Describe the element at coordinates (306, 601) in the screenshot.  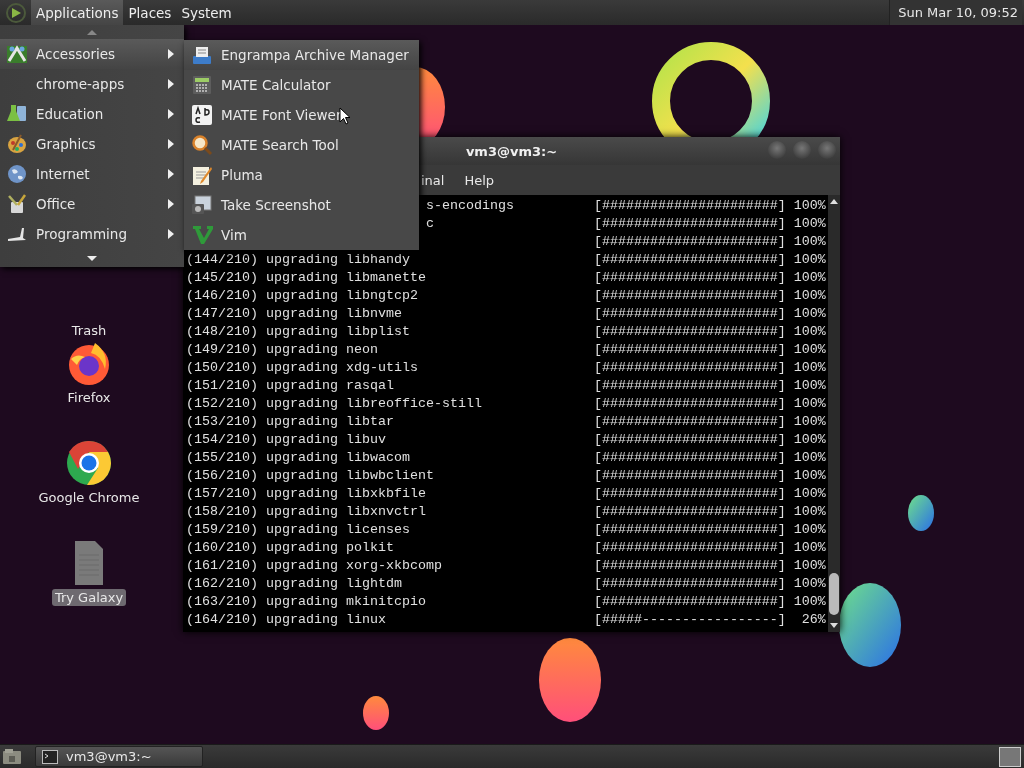
I see `terminal-line: (163/210) upgrading mkinitcpio` at that location.